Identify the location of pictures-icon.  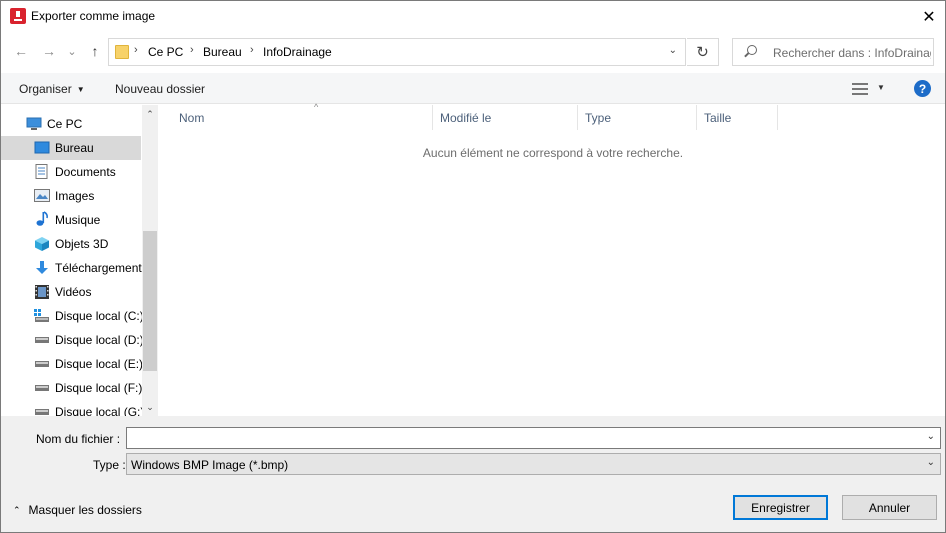
(42, 196).